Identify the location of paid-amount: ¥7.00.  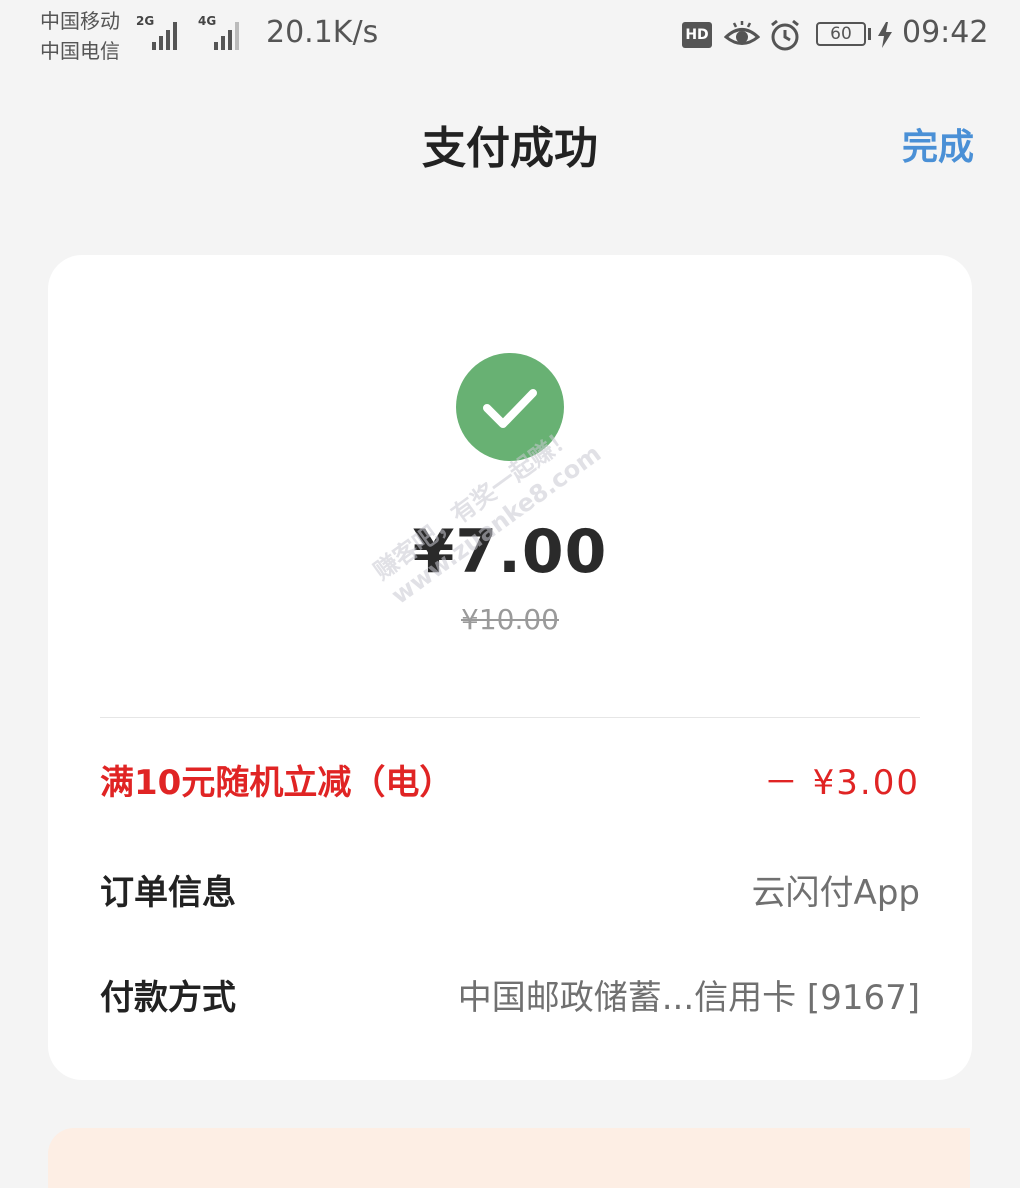
(510, 552).